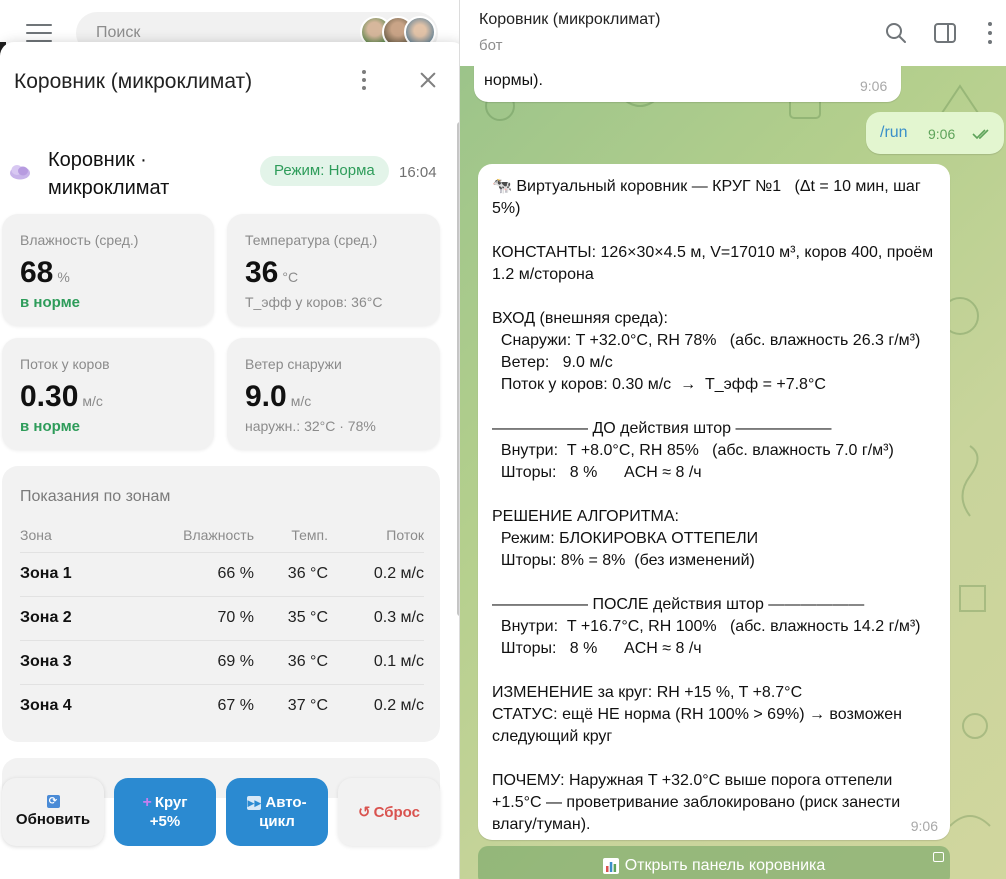  What do you see at coordinates (293, 364) in the screenshot?
I see `wind-label: Ветер снаружи` at bounding box center [293, 364].